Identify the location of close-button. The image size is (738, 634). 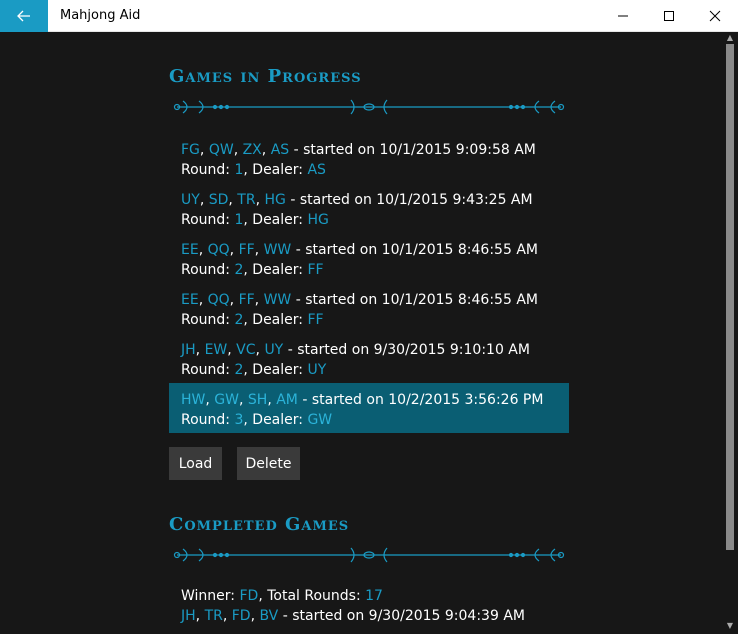
(715, 16).